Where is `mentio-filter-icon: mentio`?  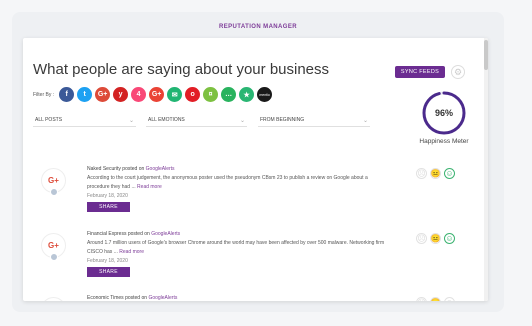
mentio-filter-icon: mentio is located at coordinates (265, 94).